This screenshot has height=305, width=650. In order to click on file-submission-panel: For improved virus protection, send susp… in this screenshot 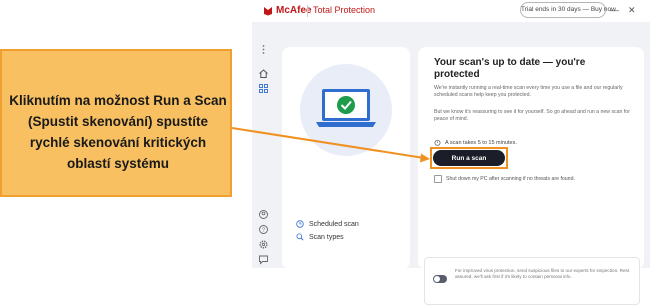, I will do `click(532, 281)`.